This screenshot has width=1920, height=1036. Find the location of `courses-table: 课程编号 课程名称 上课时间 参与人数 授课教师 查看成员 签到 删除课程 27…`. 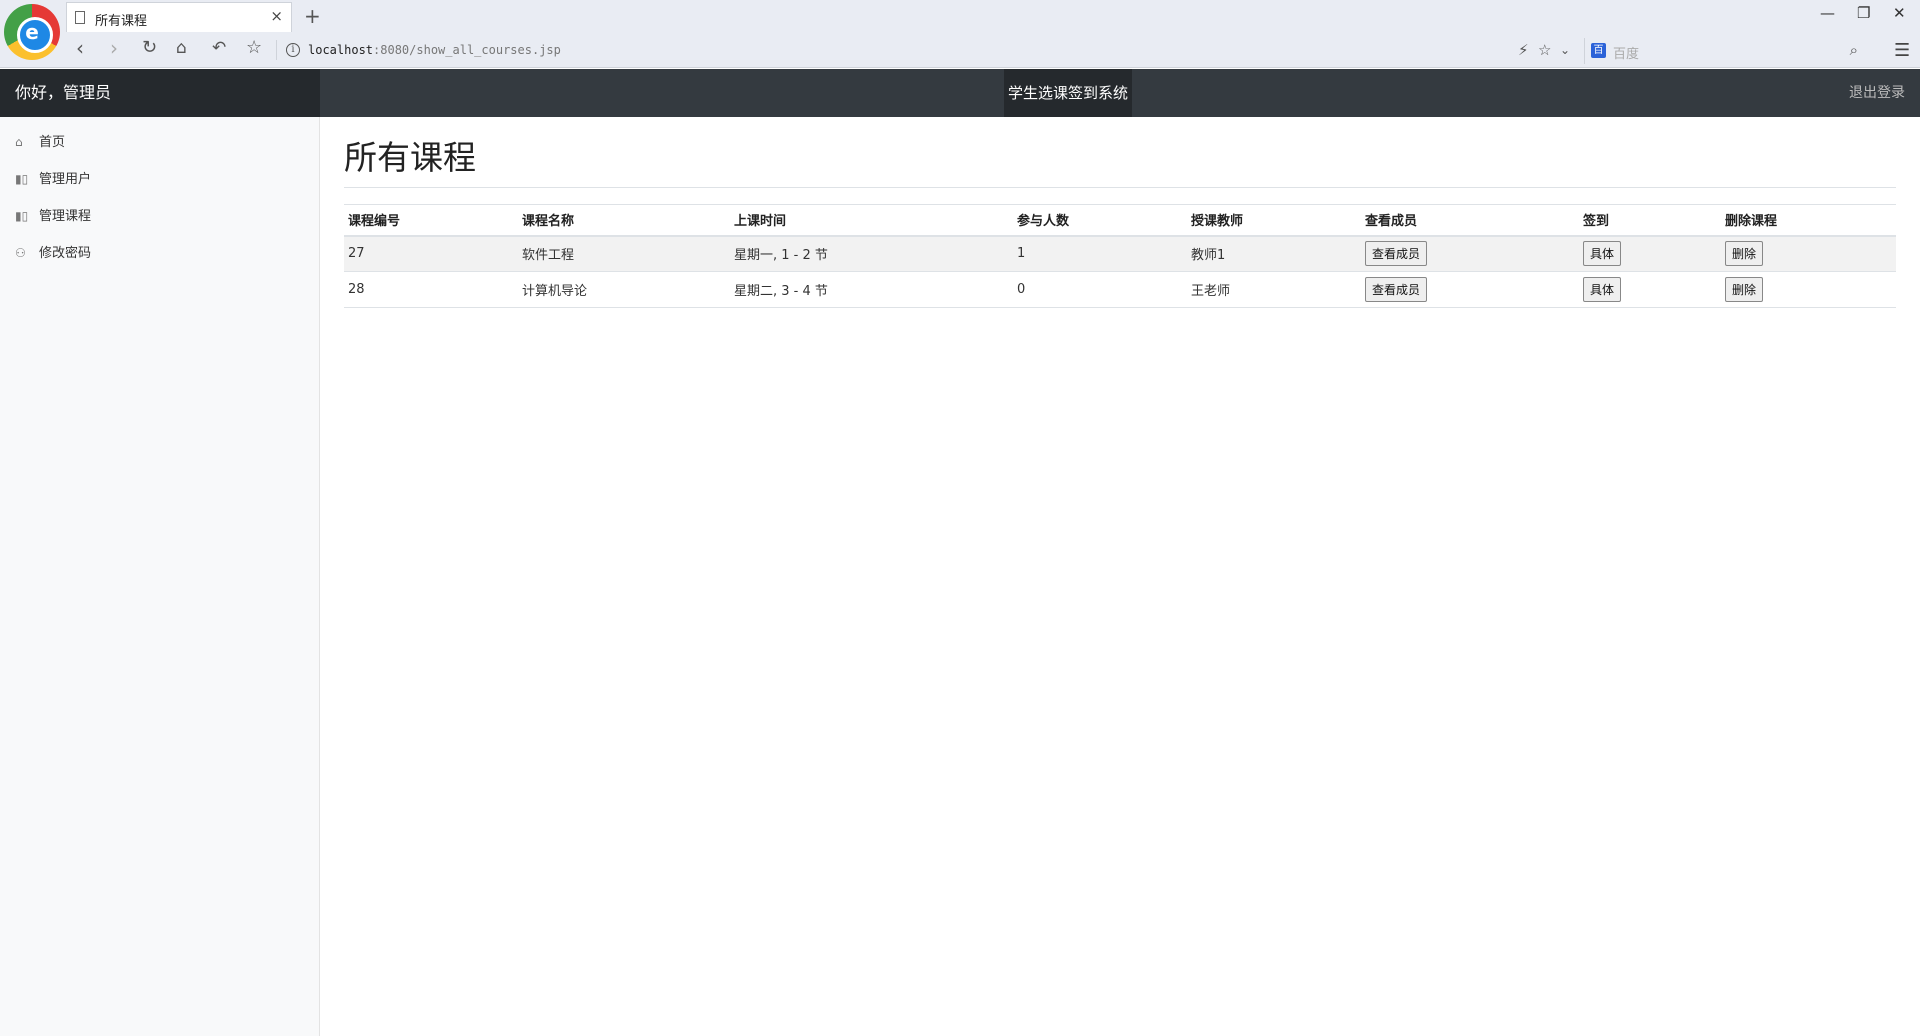

courses-table: 课程编号 课程名称 上课时间 参与人数 授课教师 查看成员 签到 删除课程 27… is located at coordinates (1120, 256).